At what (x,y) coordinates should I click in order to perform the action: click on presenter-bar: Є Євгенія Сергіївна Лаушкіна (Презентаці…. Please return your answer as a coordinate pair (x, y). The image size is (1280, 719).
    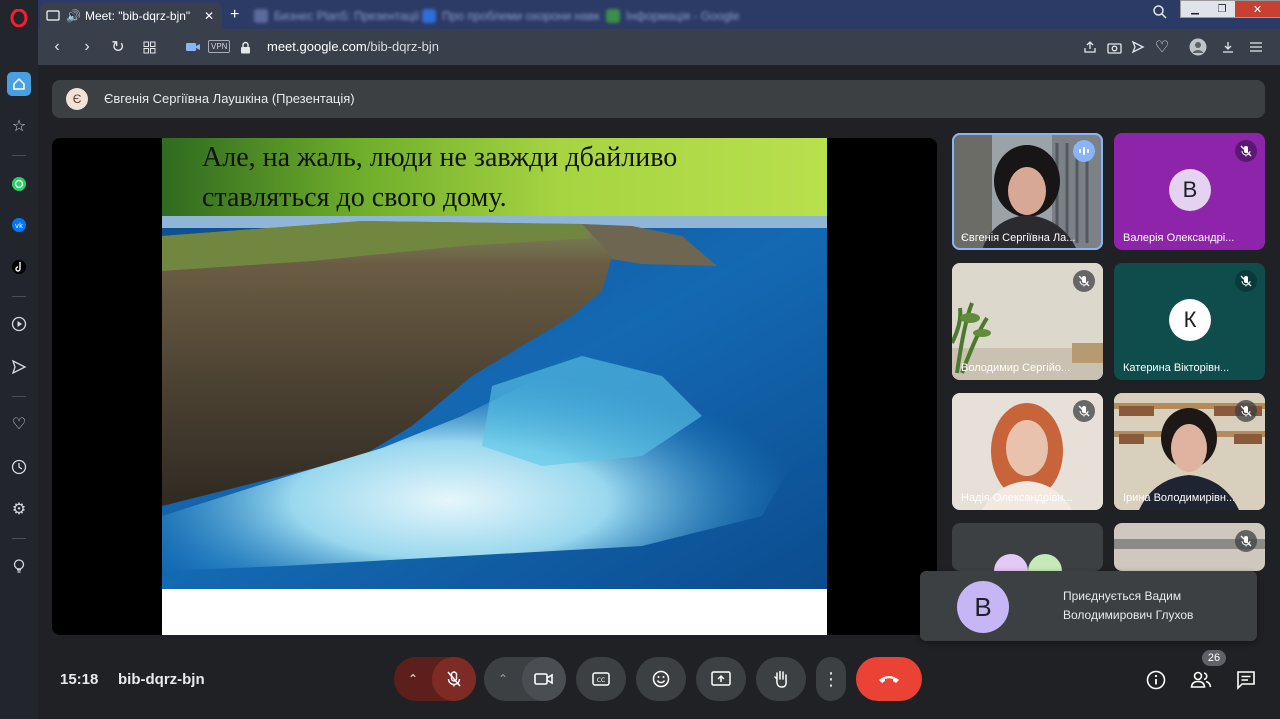
    Looking at the image, I should click on (658, 99).